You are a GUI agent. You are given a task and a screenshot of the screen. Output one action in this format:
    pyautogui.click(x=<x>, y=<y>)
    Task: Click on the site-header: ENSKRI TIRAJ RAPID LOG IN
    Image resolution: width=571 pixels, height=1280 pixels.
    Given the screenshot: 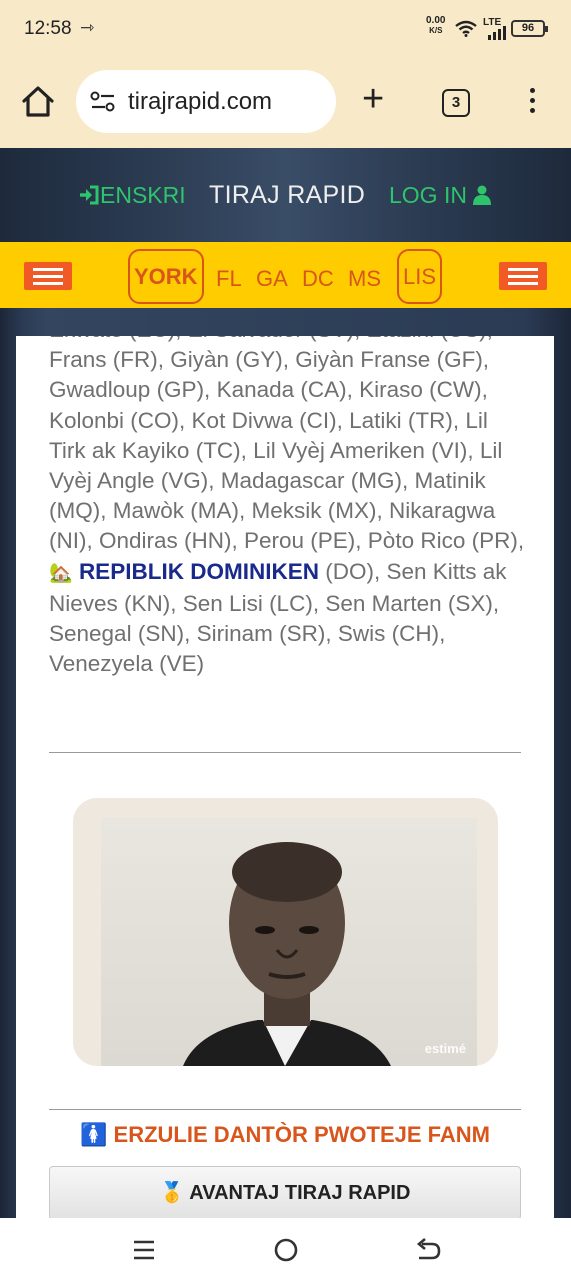 What is the action you would take?
    pyautogui.click(x=285, y=195)
    